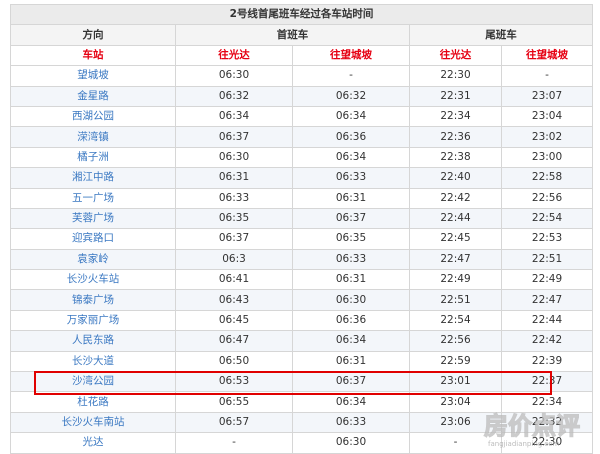  I want to click on last-to-guangda-cell: 22:45, so click(455, 239).